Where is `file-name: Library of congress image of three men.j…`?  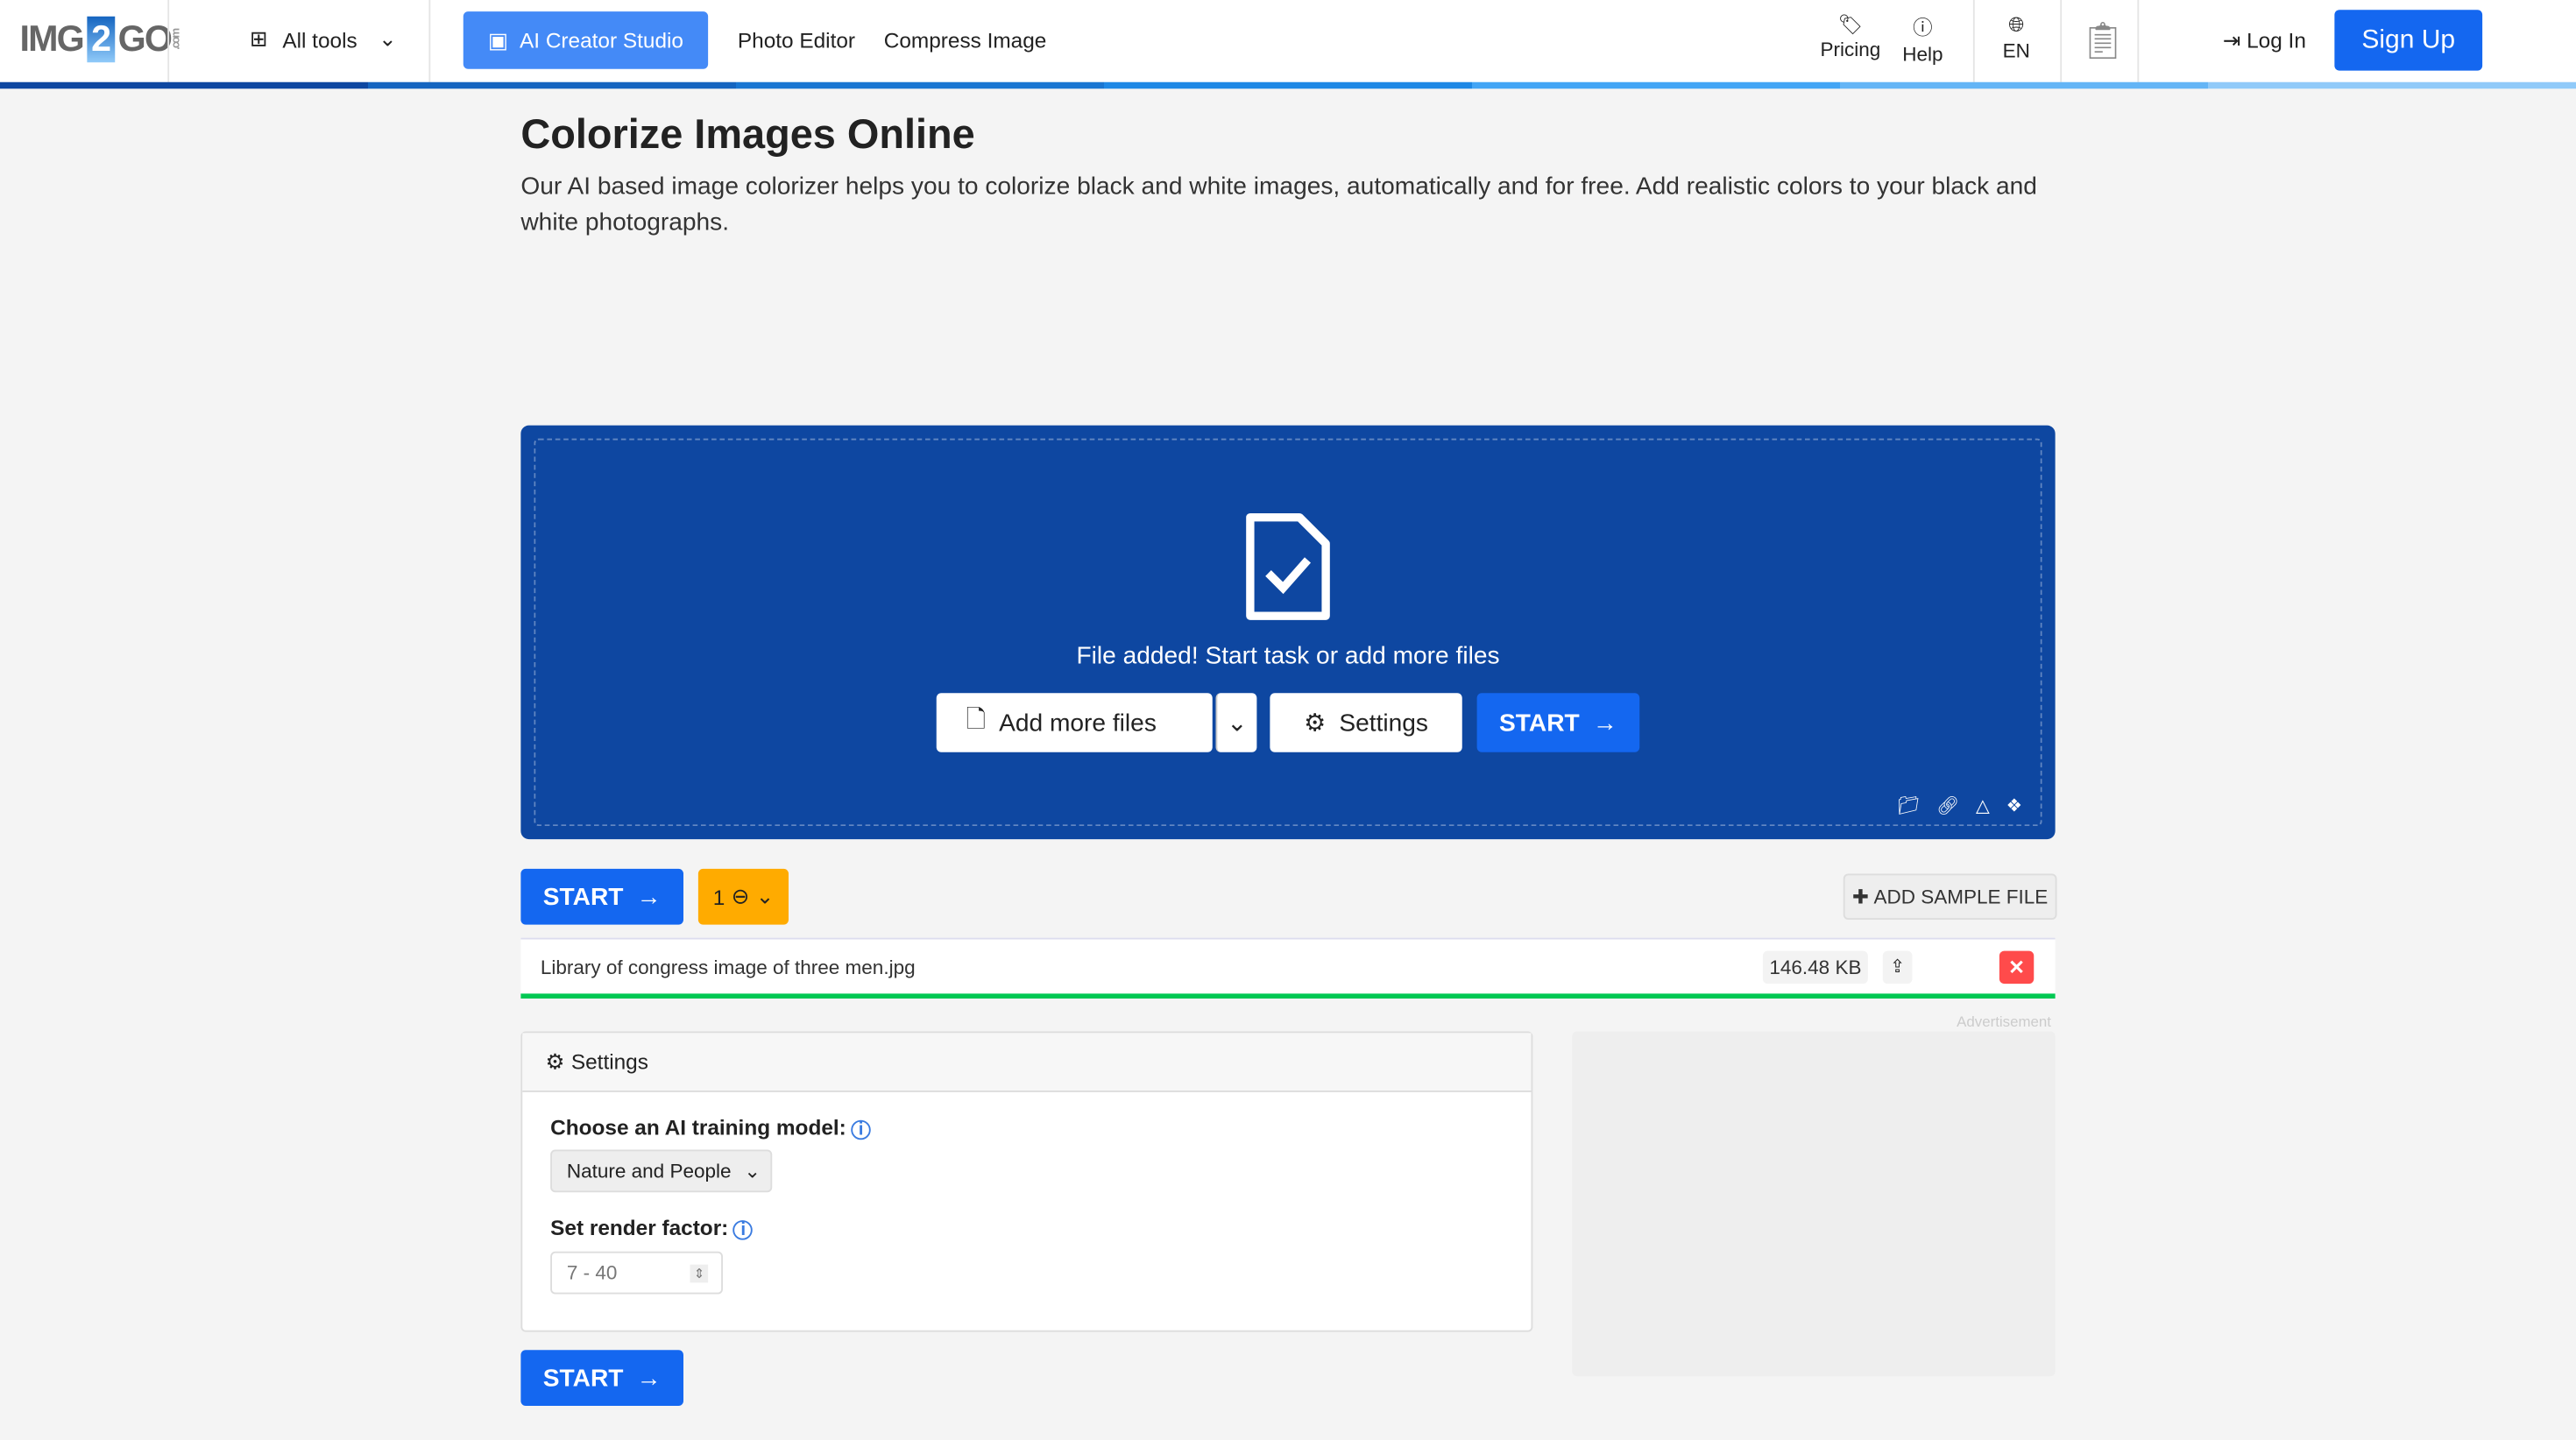 file-name: Library of congress image of three men.j… is located at coordinates (728, 967).